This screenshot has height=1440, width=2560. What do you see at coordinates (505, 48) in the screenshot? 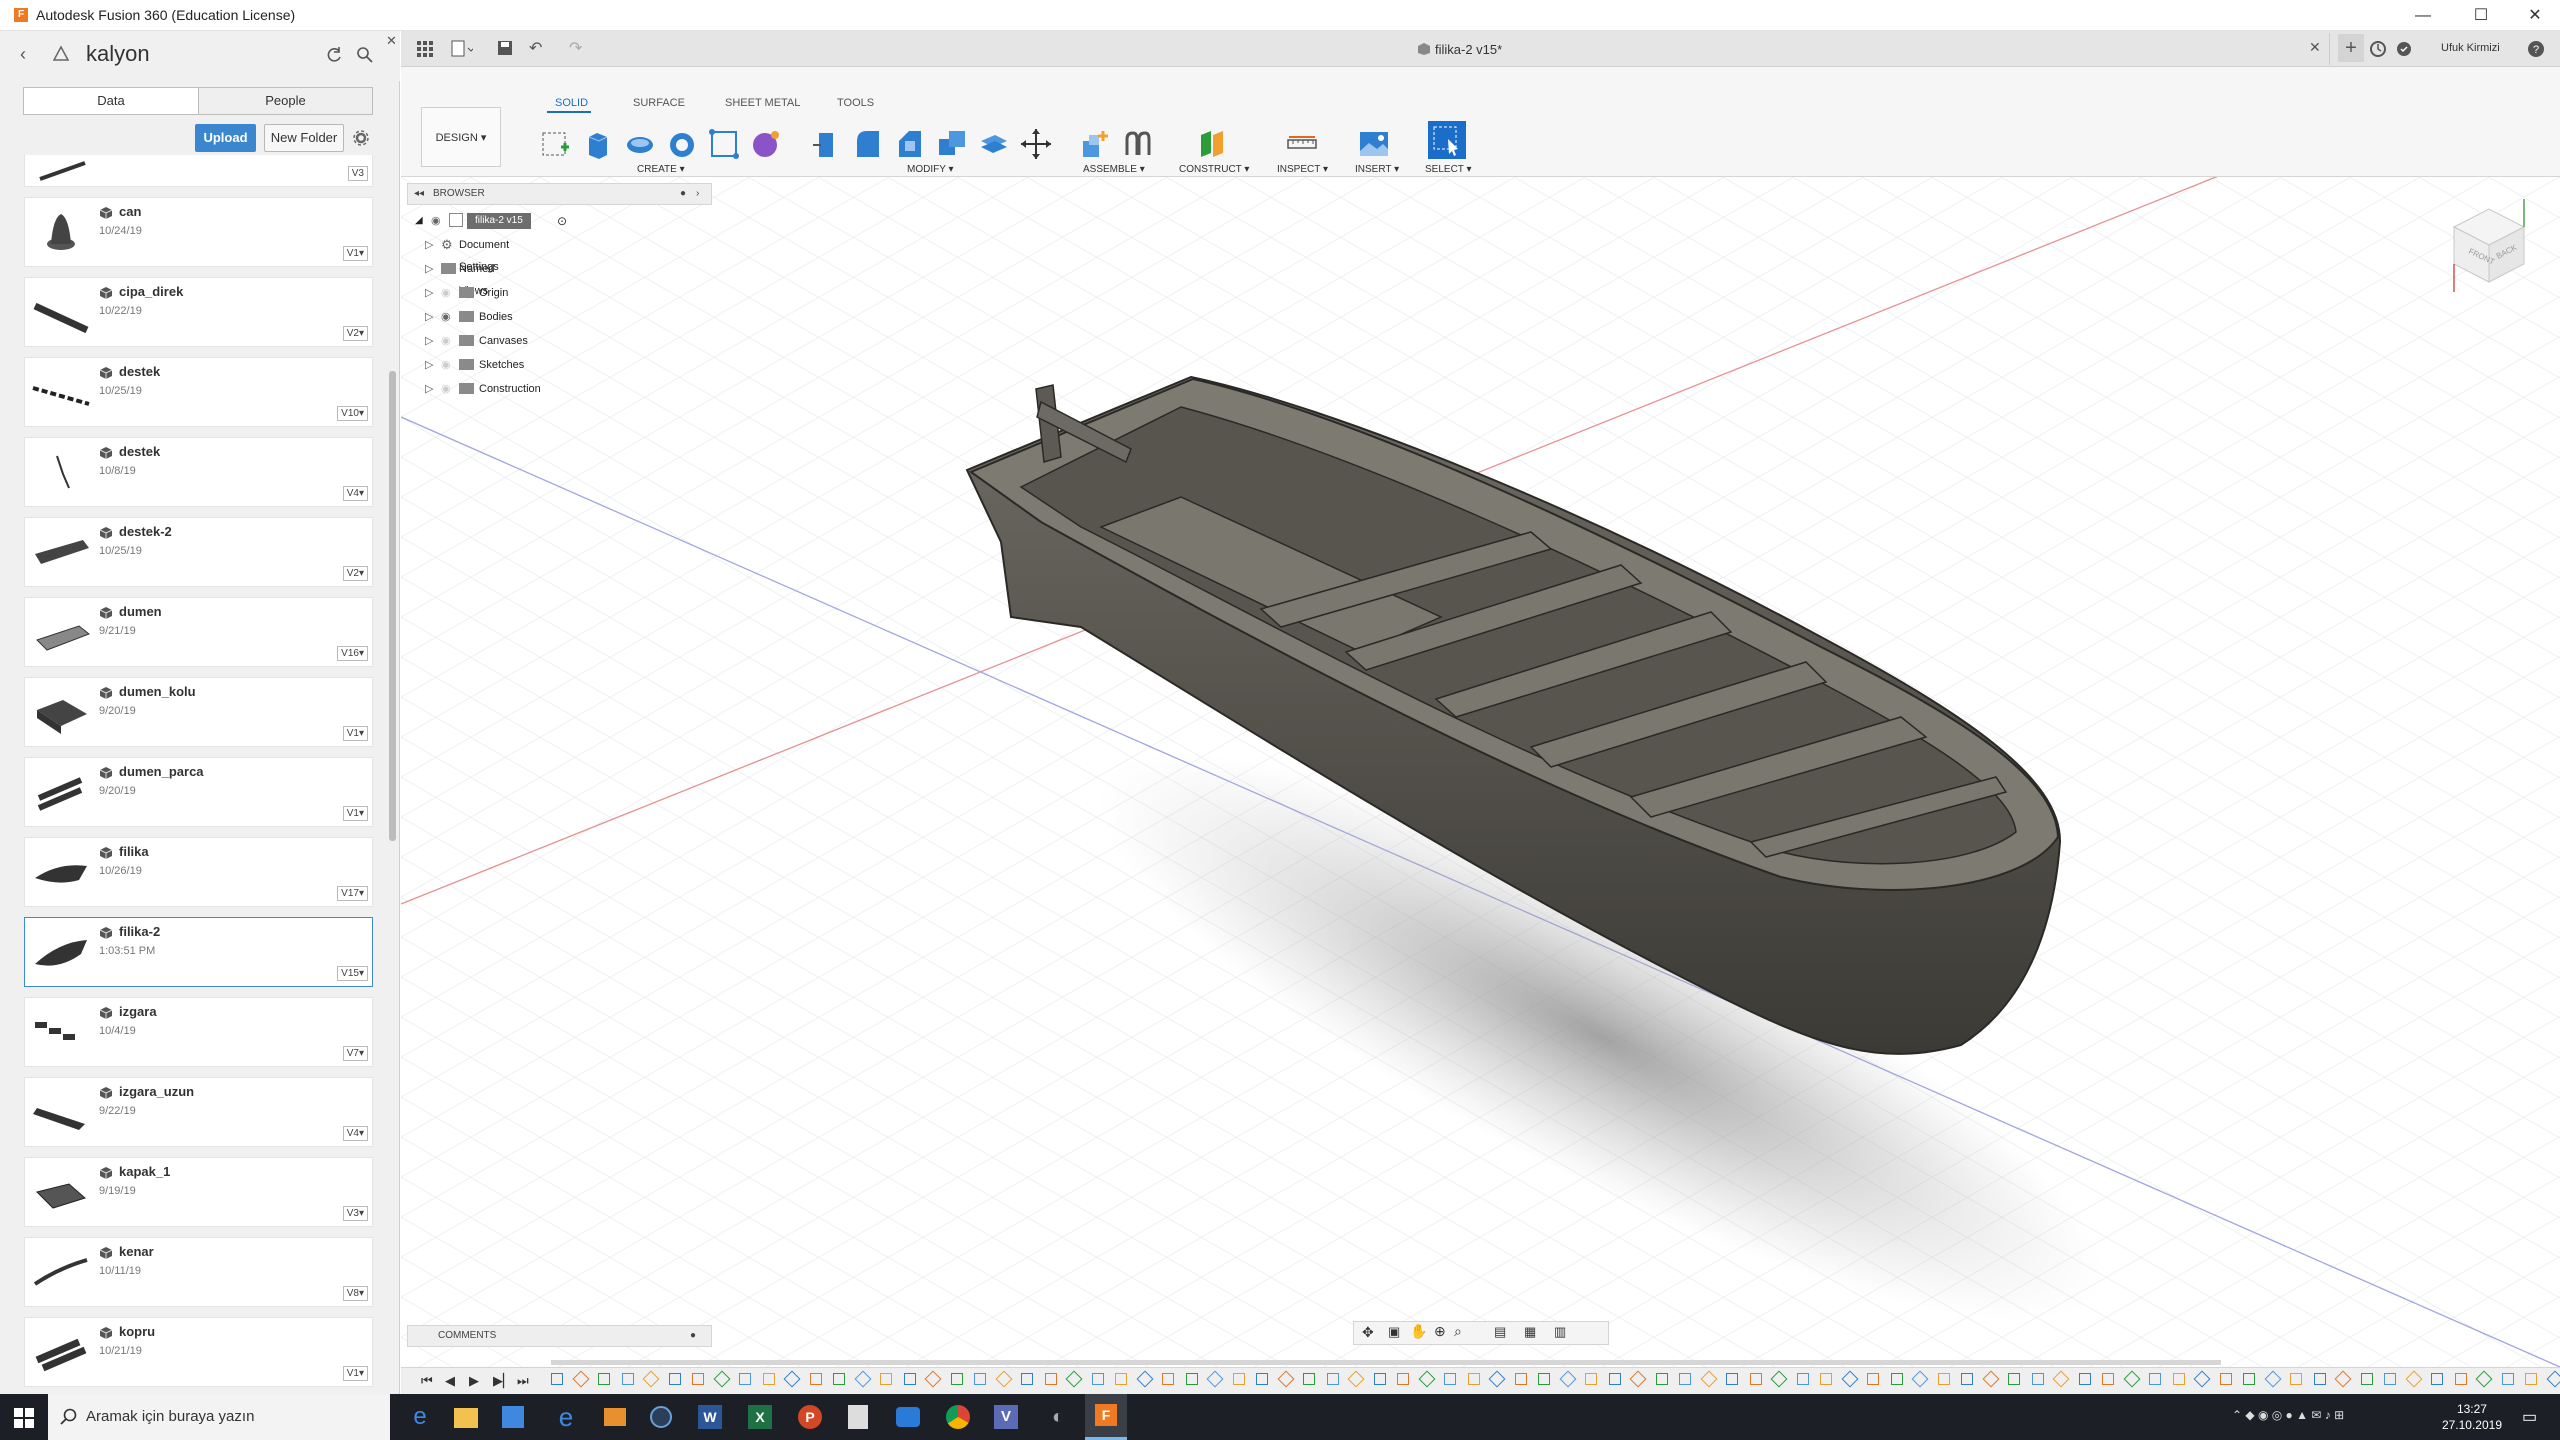
I see `save-icon` at bounding box center [505, 48].